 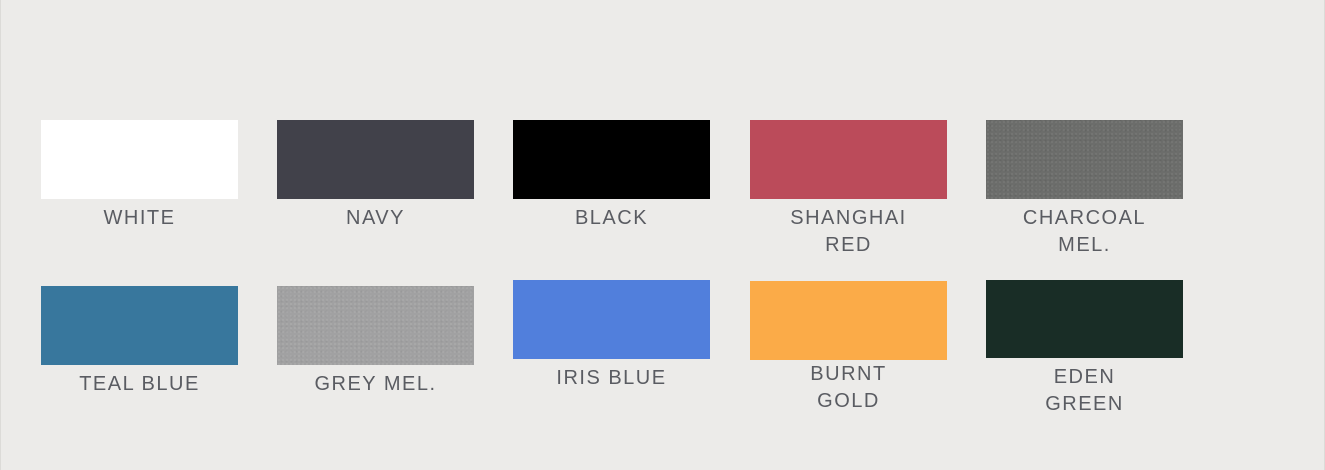 I want to click on swatch-label-grey-mel: GREY MEL., so click(x=375, y=384).